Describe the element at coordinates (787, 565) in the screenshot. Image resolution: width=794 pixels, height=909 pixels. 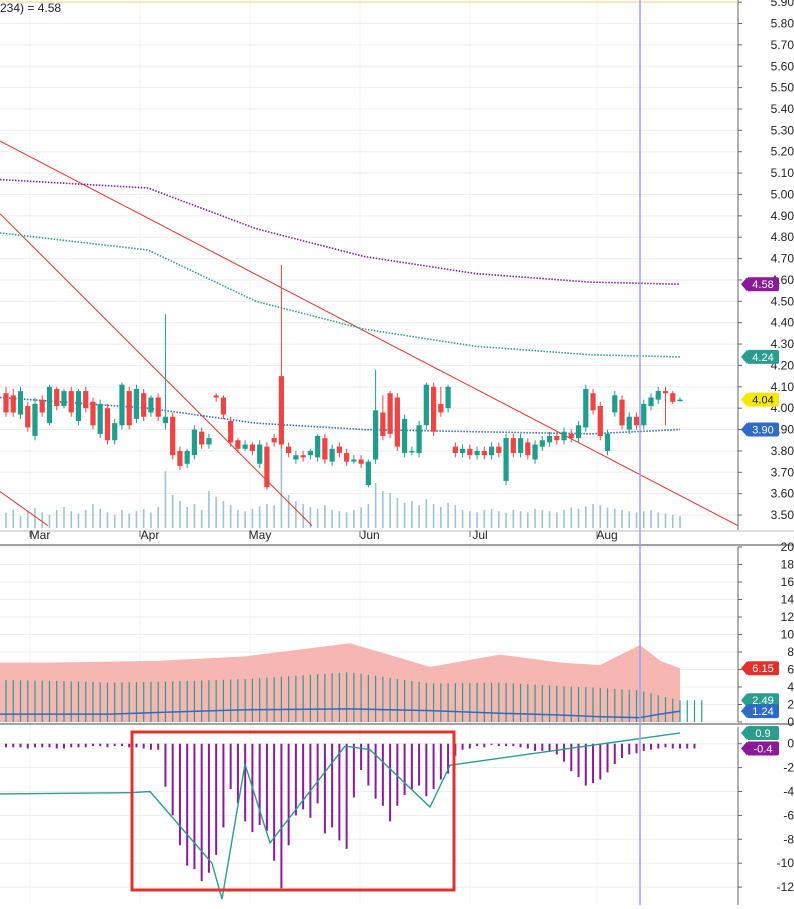
I see `y-tick-label: 18` at that location.